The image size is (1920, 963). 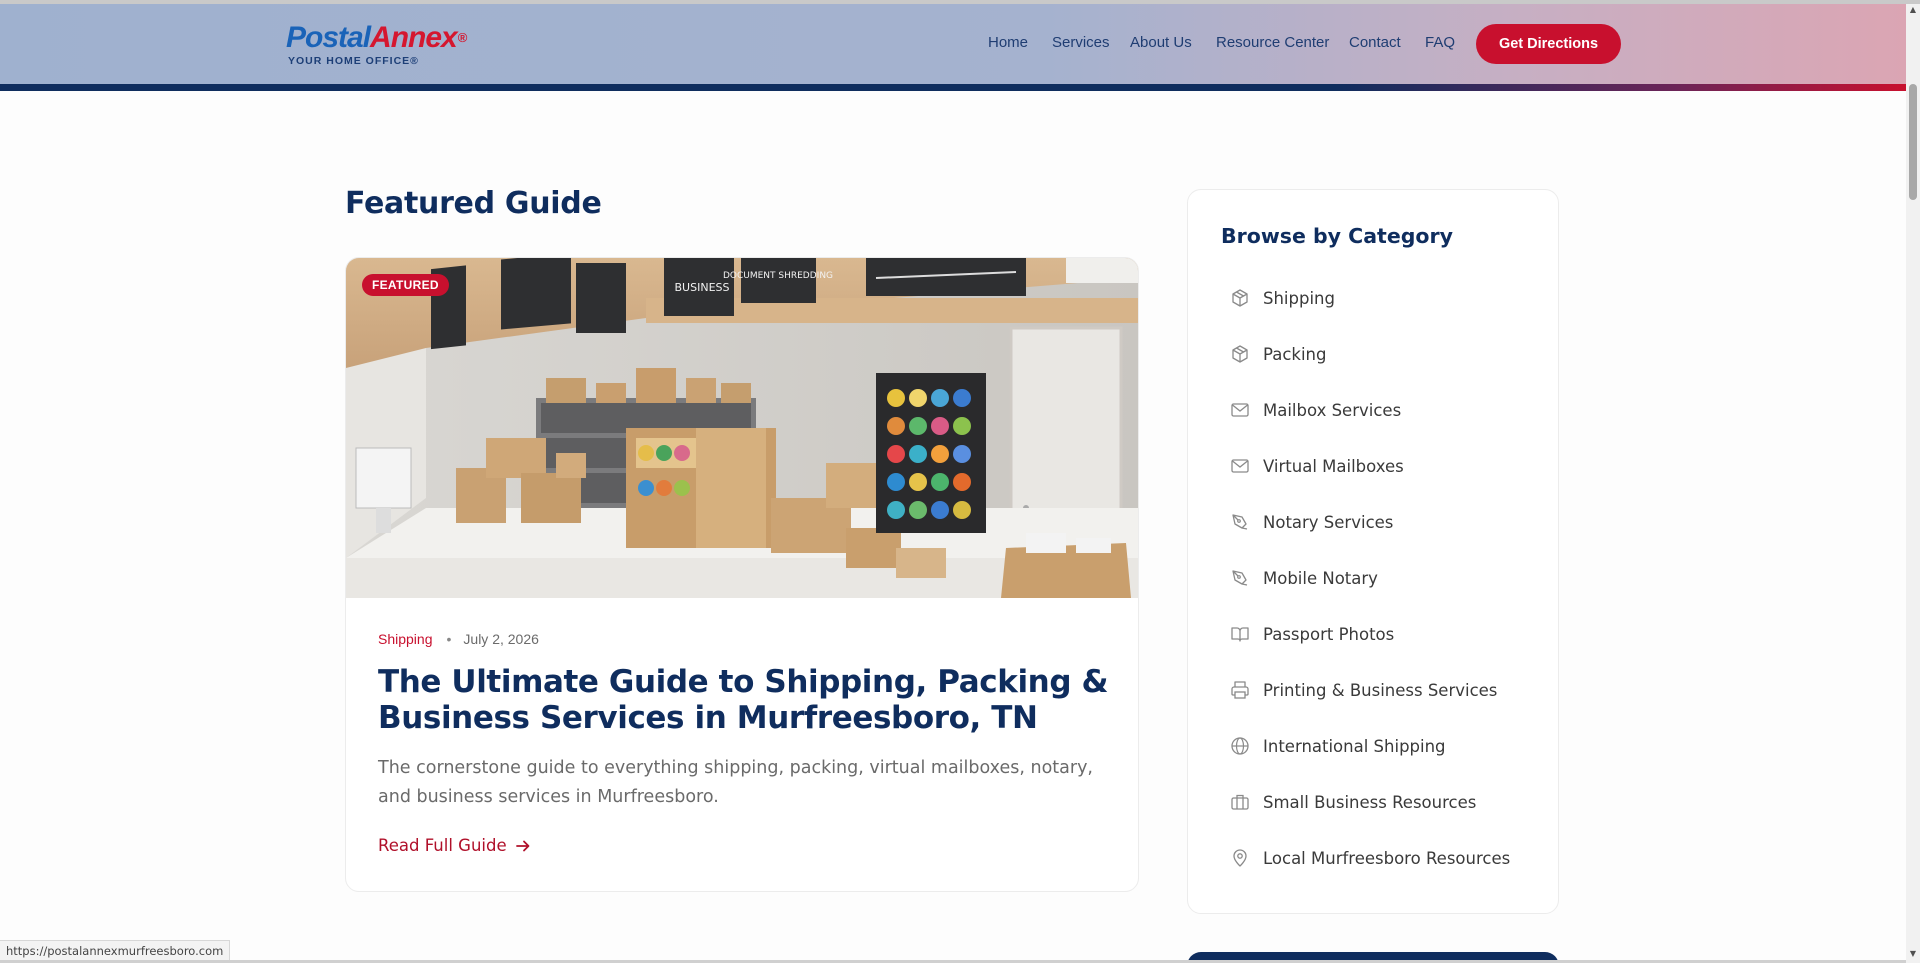 I want to click on page-scrollbar: ▲ ▼, so click(x=1913, y=483).